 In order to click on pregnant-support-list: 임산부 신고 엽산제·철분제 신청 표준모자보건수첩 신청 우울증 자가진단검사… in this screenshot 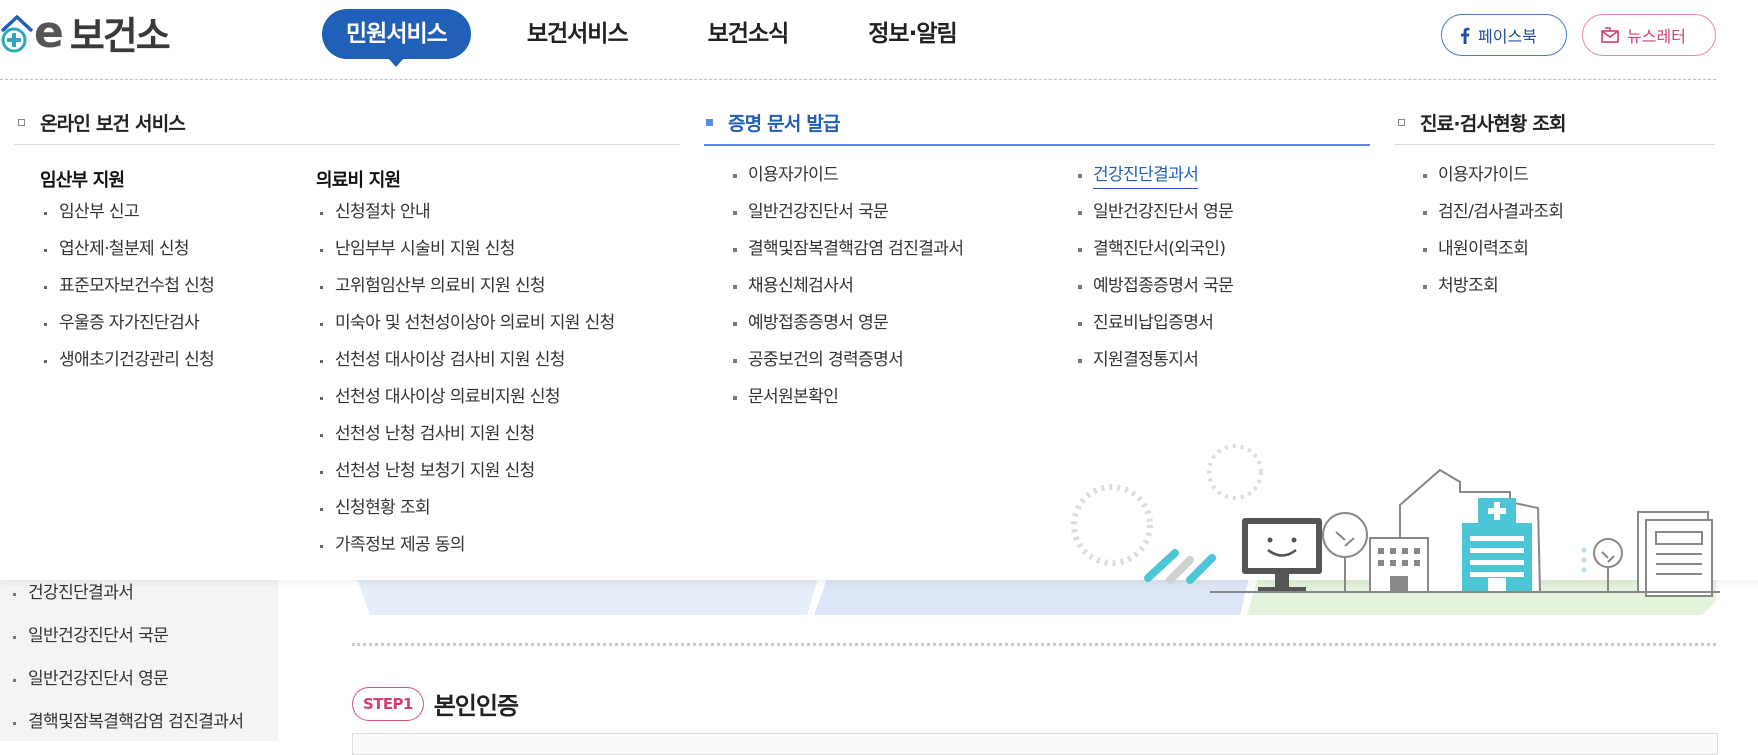, I will do `click(128, 286)`.